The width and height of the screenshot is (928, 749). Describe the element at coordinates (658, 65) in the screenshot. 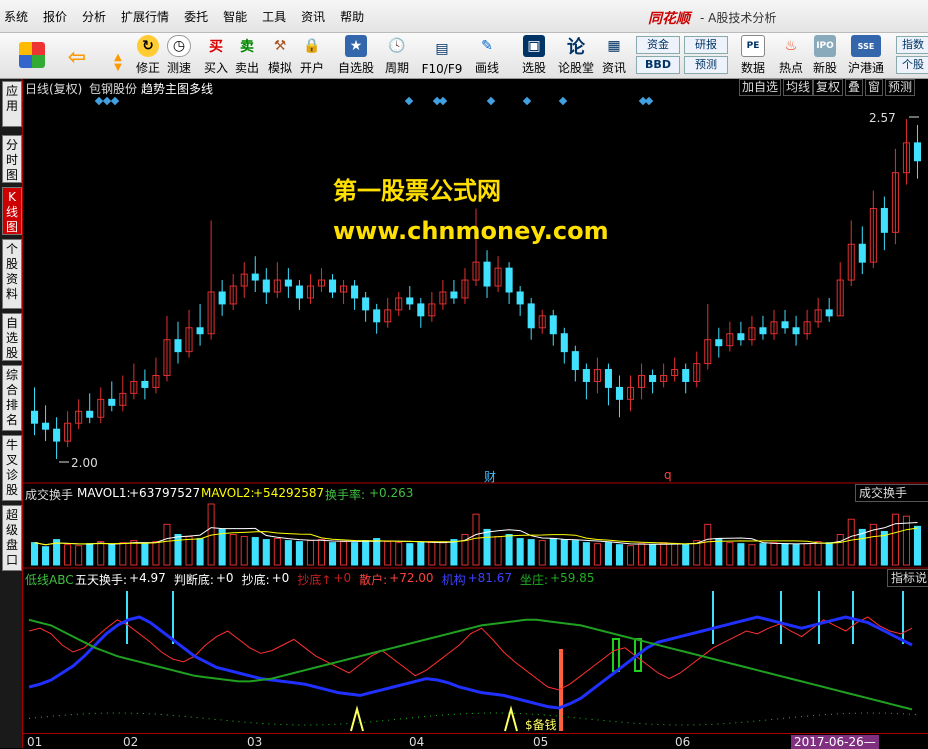

I see `bbd-button: BBD` at that location.